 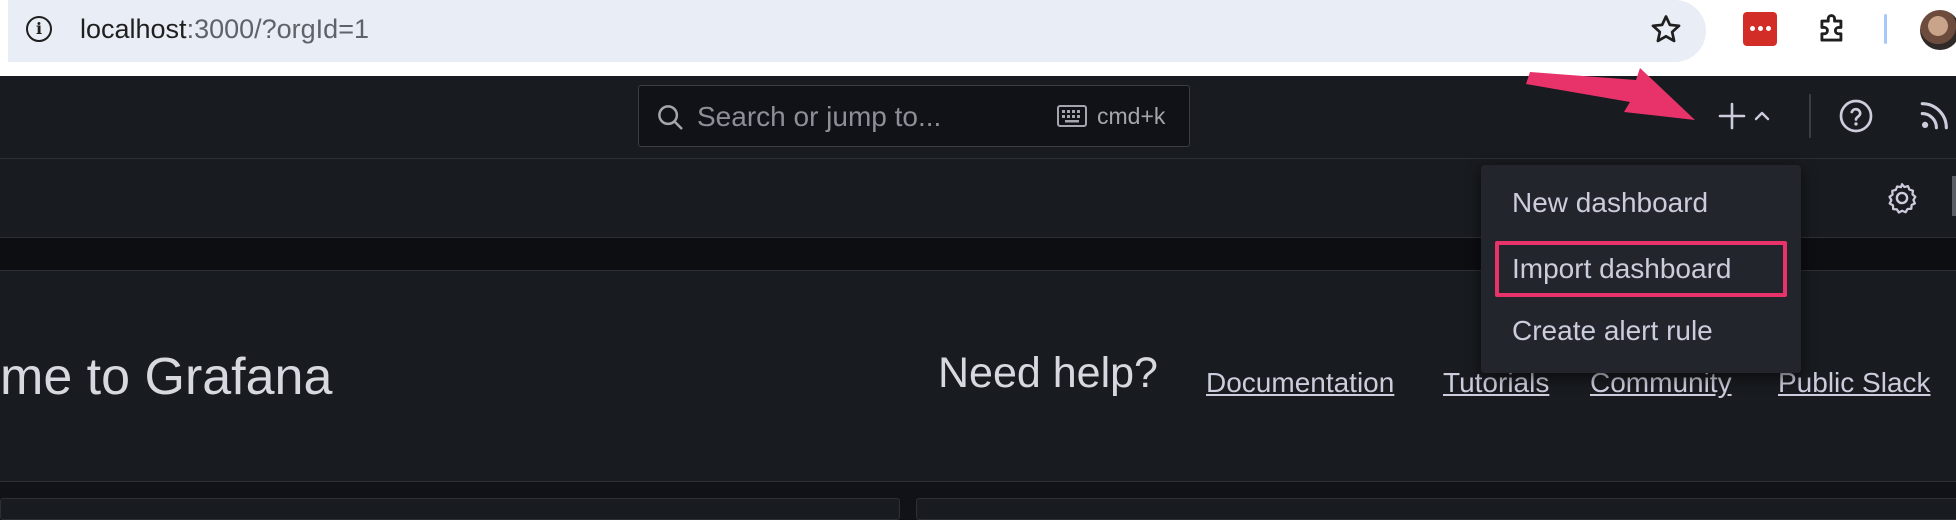 What do you see at coordinates (1072, 116) in the screenshot?
I see `keyboard-icon` at bounding box center [1072, 116].